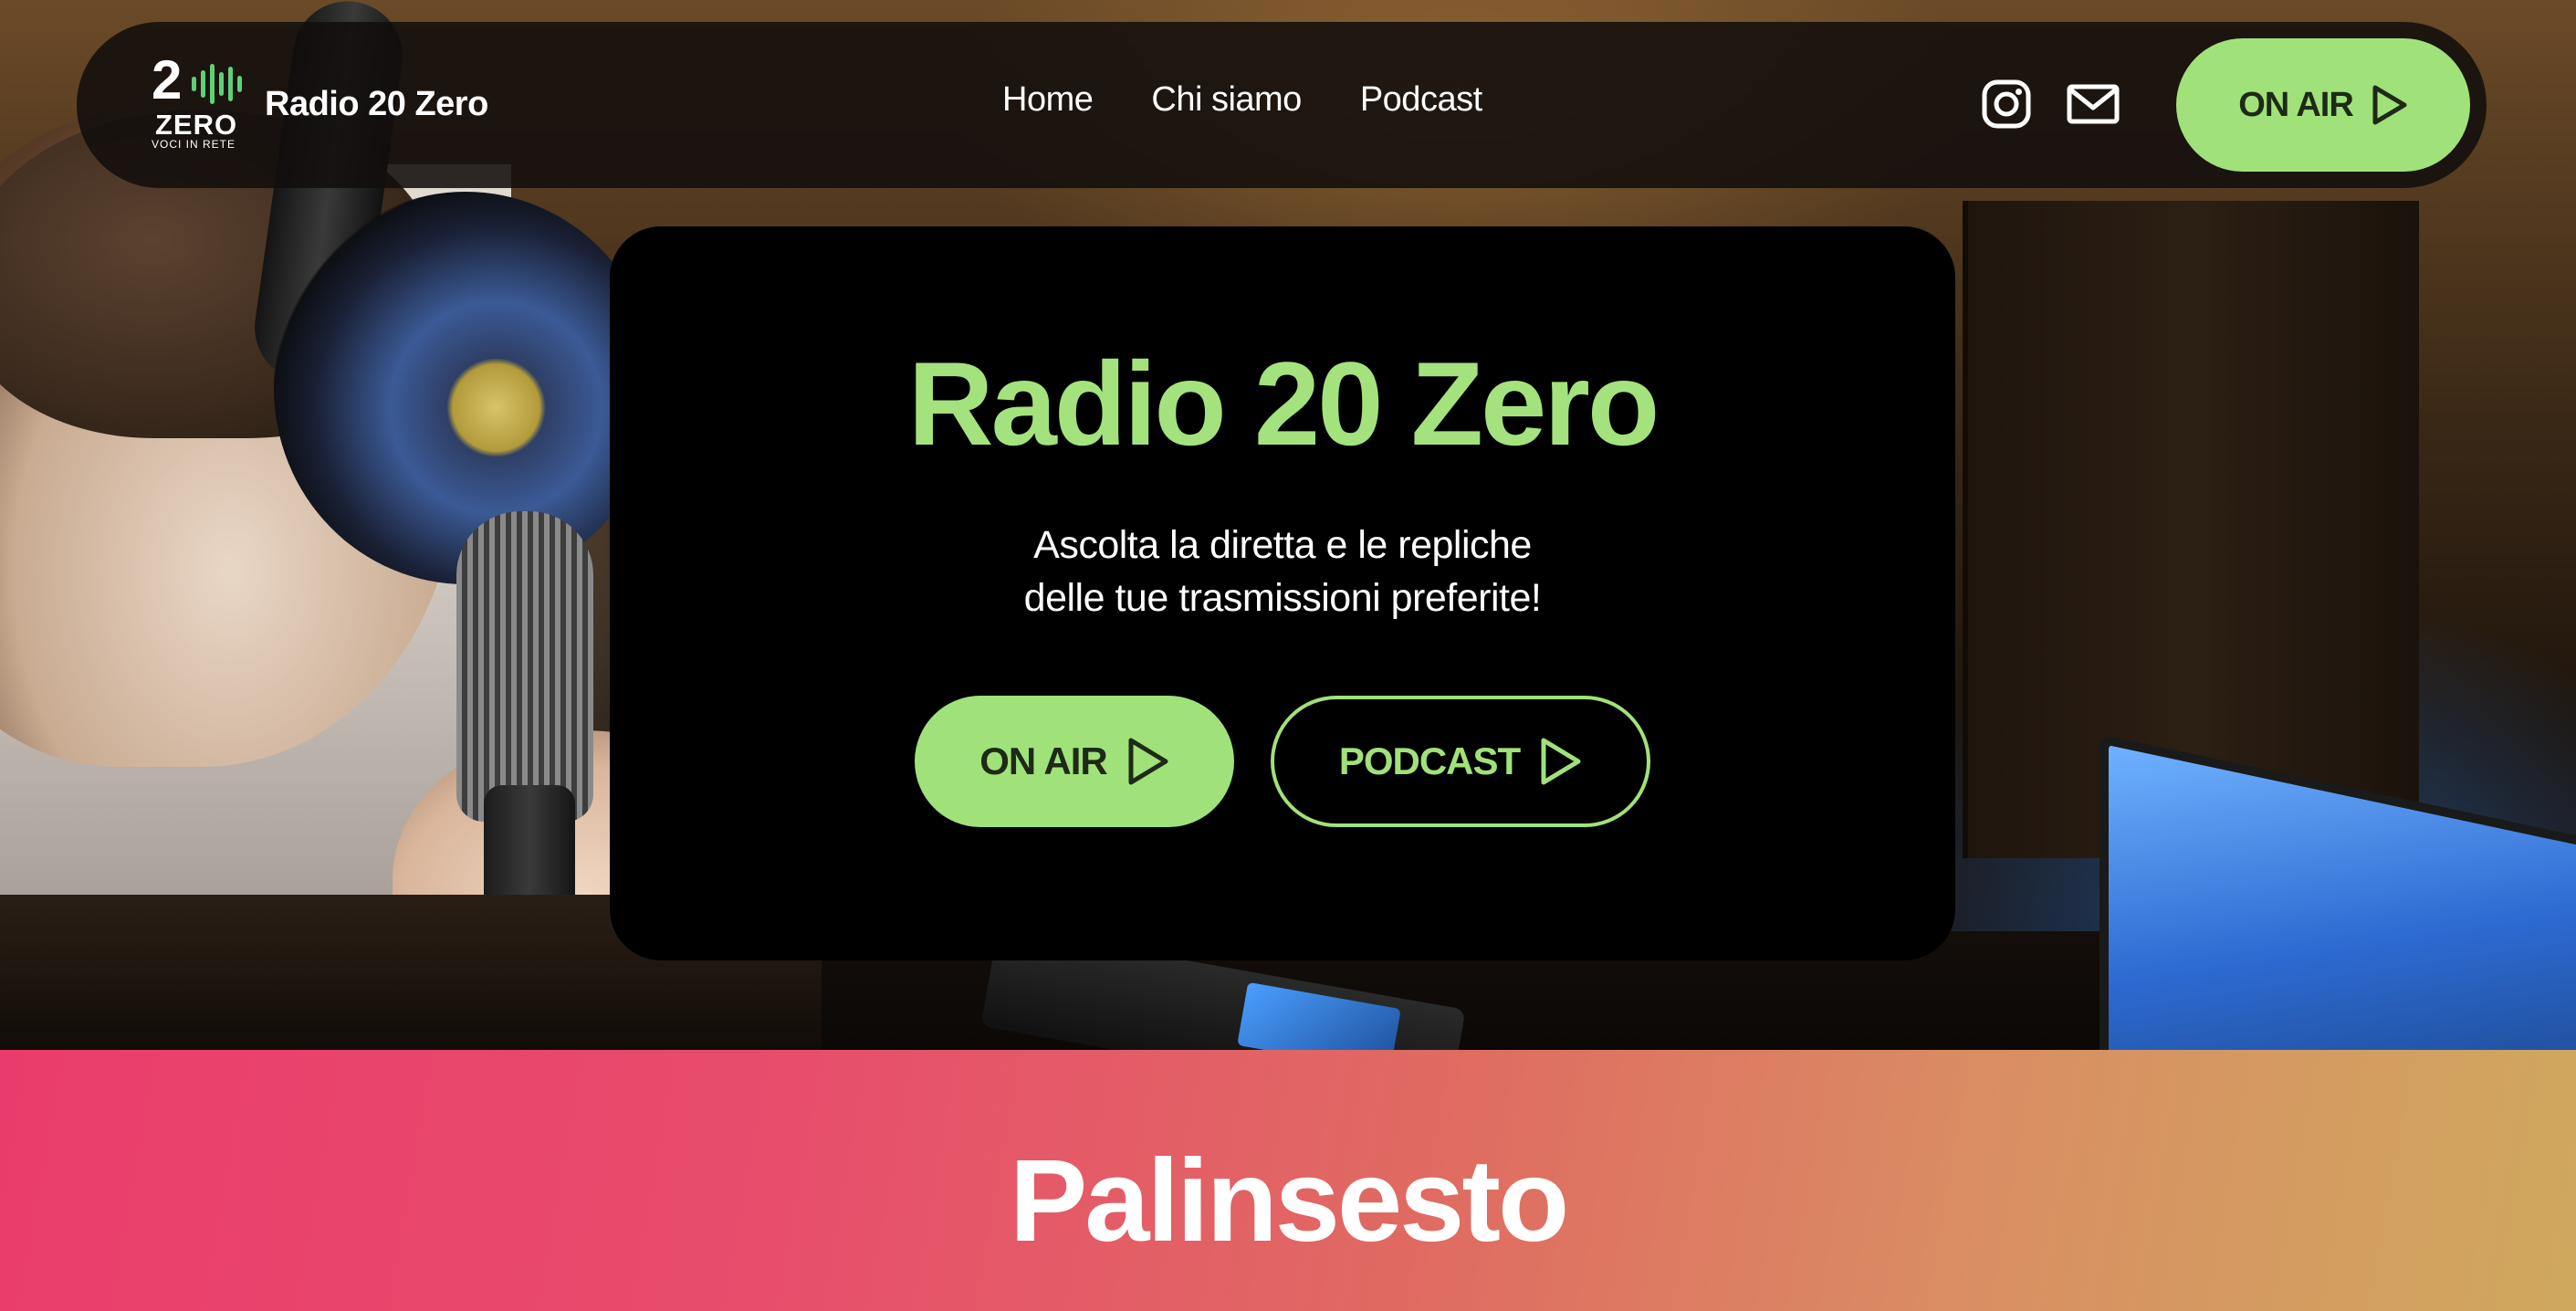 The height and width of the screenshot is (1311, 2576). Describe the element at coordinates (376, 103) in the screenshot. I see `brand-name: Radio 20 Zero` at that location.